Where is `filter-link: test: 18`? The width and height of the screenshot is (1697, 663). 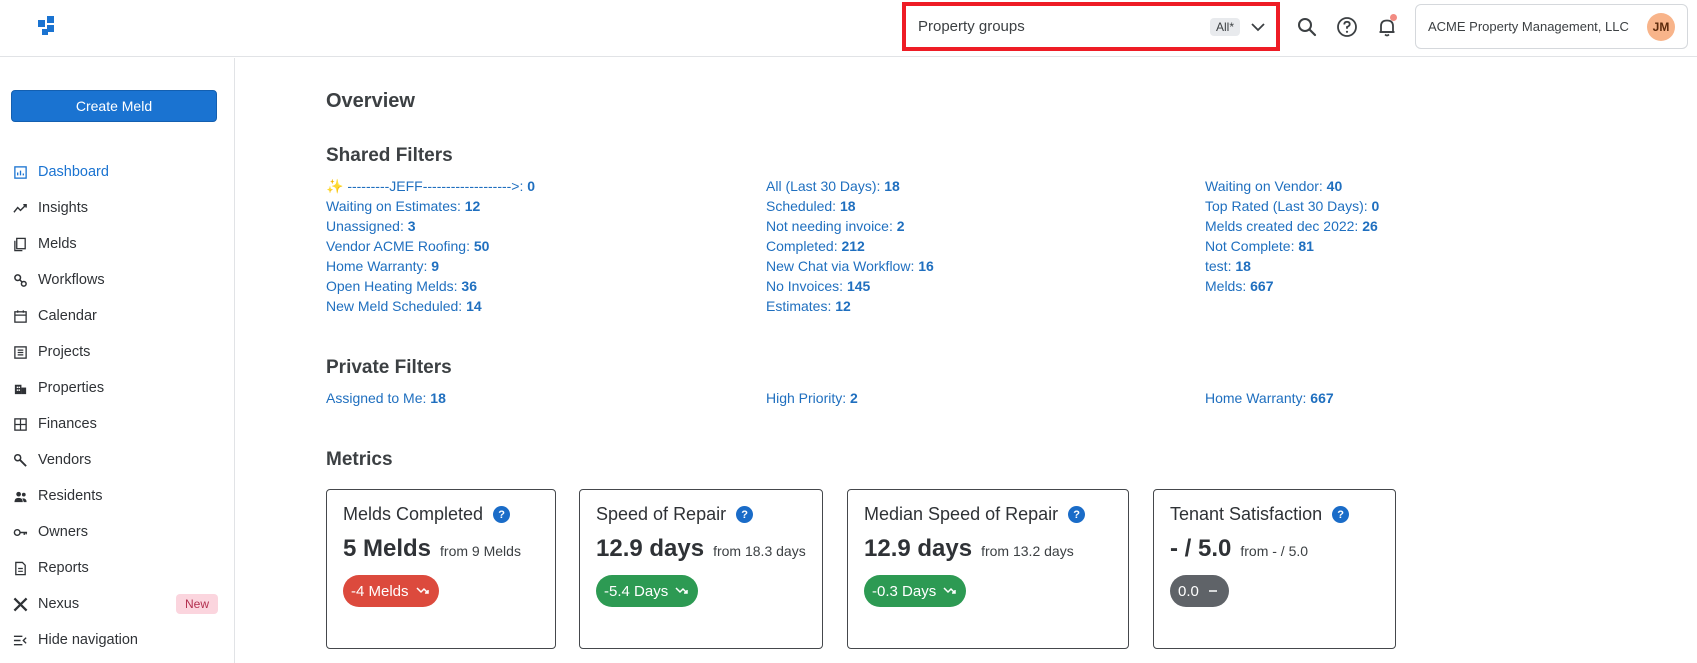
filter-link: test: 18 is located at coordinates (1415, 266).